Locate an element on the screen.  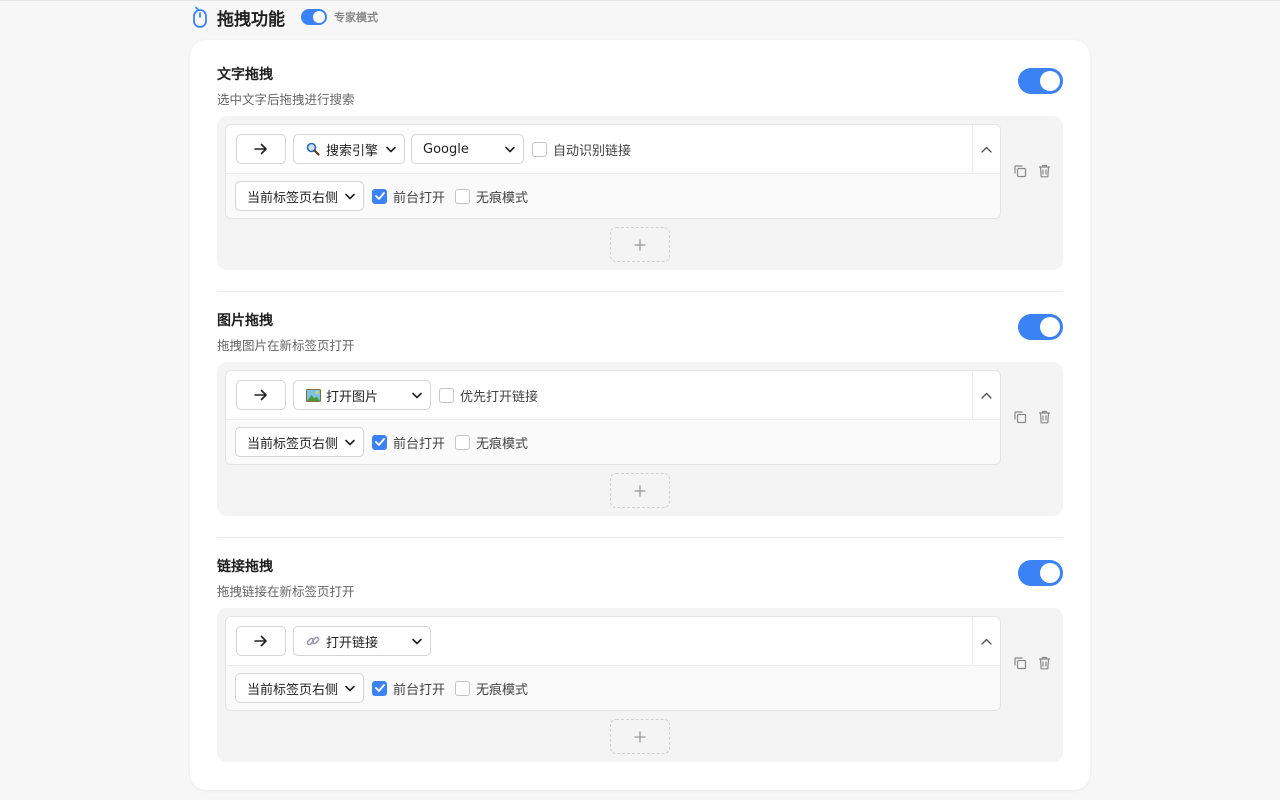
drag-rule: 打开链接 当前标签页右侧 前台打开 无痕模式 is located at coordinates (613, 663).